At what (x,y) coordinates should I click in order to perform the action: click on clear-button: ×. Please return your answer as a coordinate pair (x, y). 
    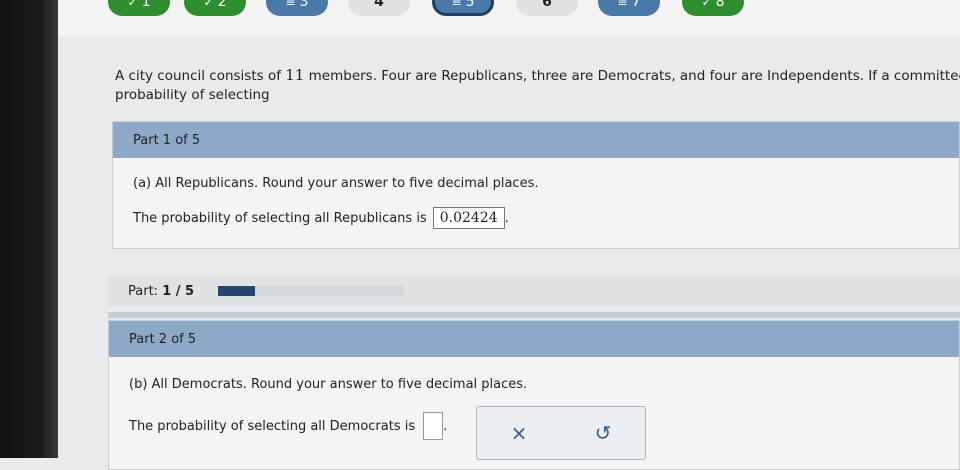
    Looking at the image, I should click on (519, 433).